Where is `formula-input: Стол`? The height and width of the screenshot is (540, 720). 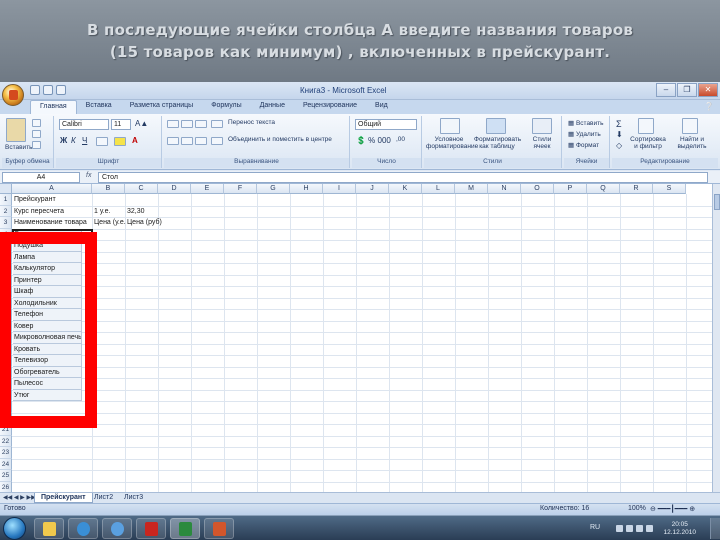
formula-input: Стол is located at coordinates (403, 177).